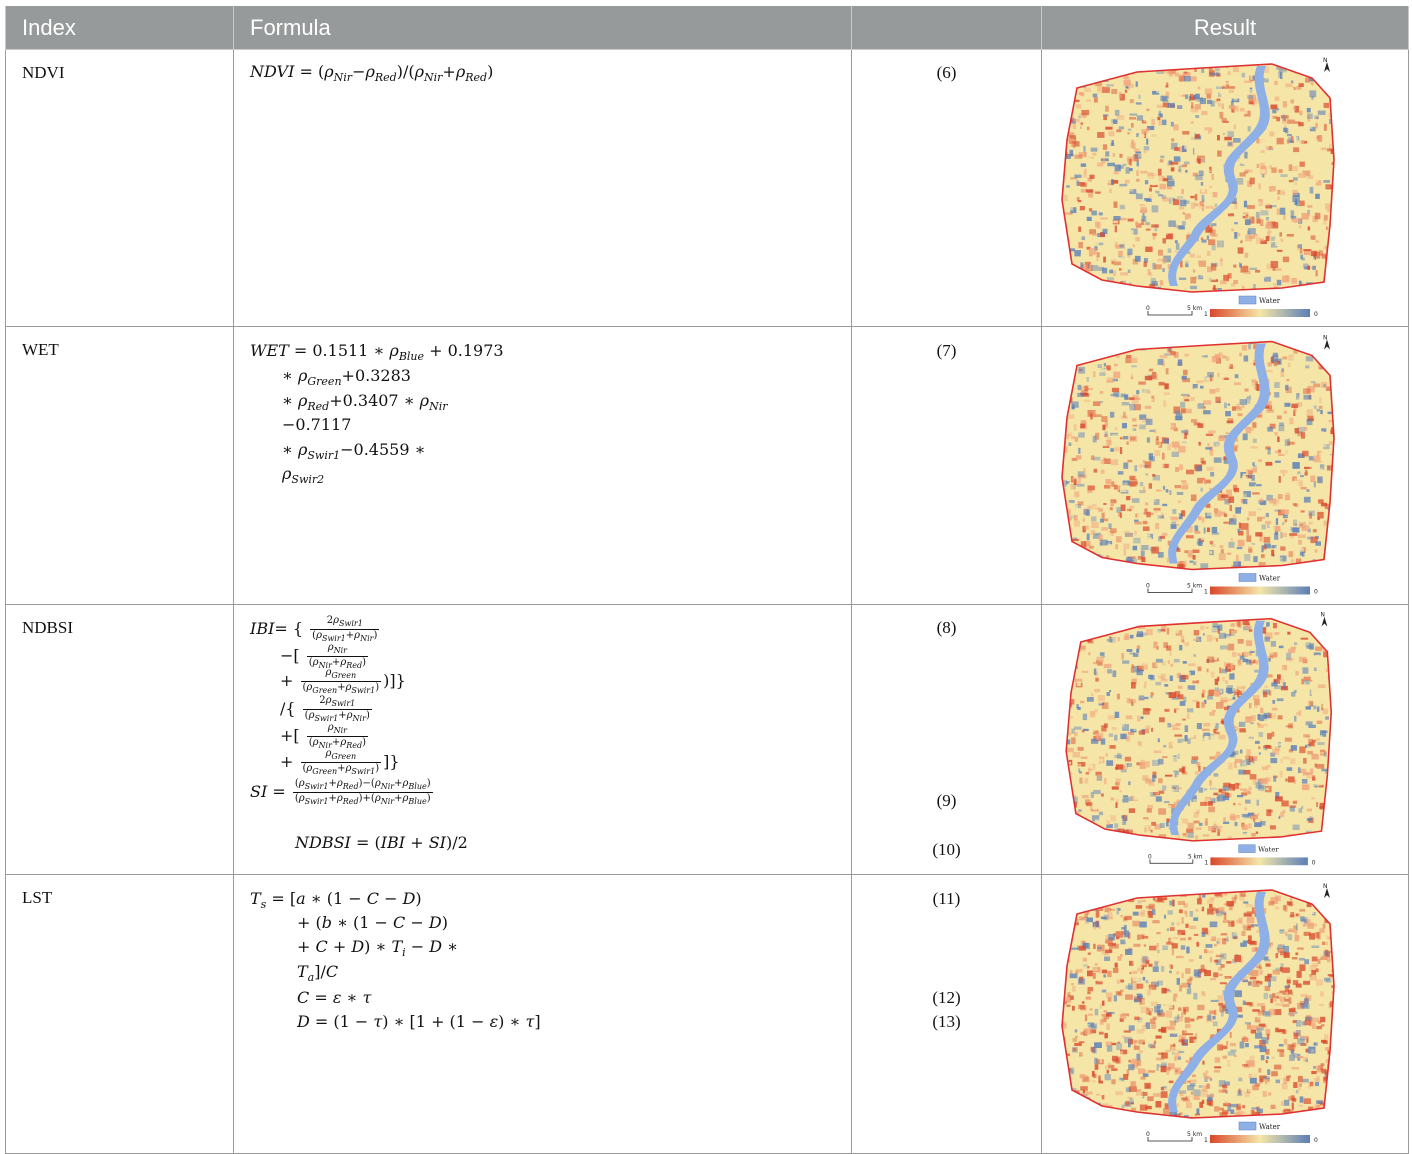  What do you see at coordinates (946, 28) in the screenshot?
I see `header-eqno` at bounding box center [946, 28].